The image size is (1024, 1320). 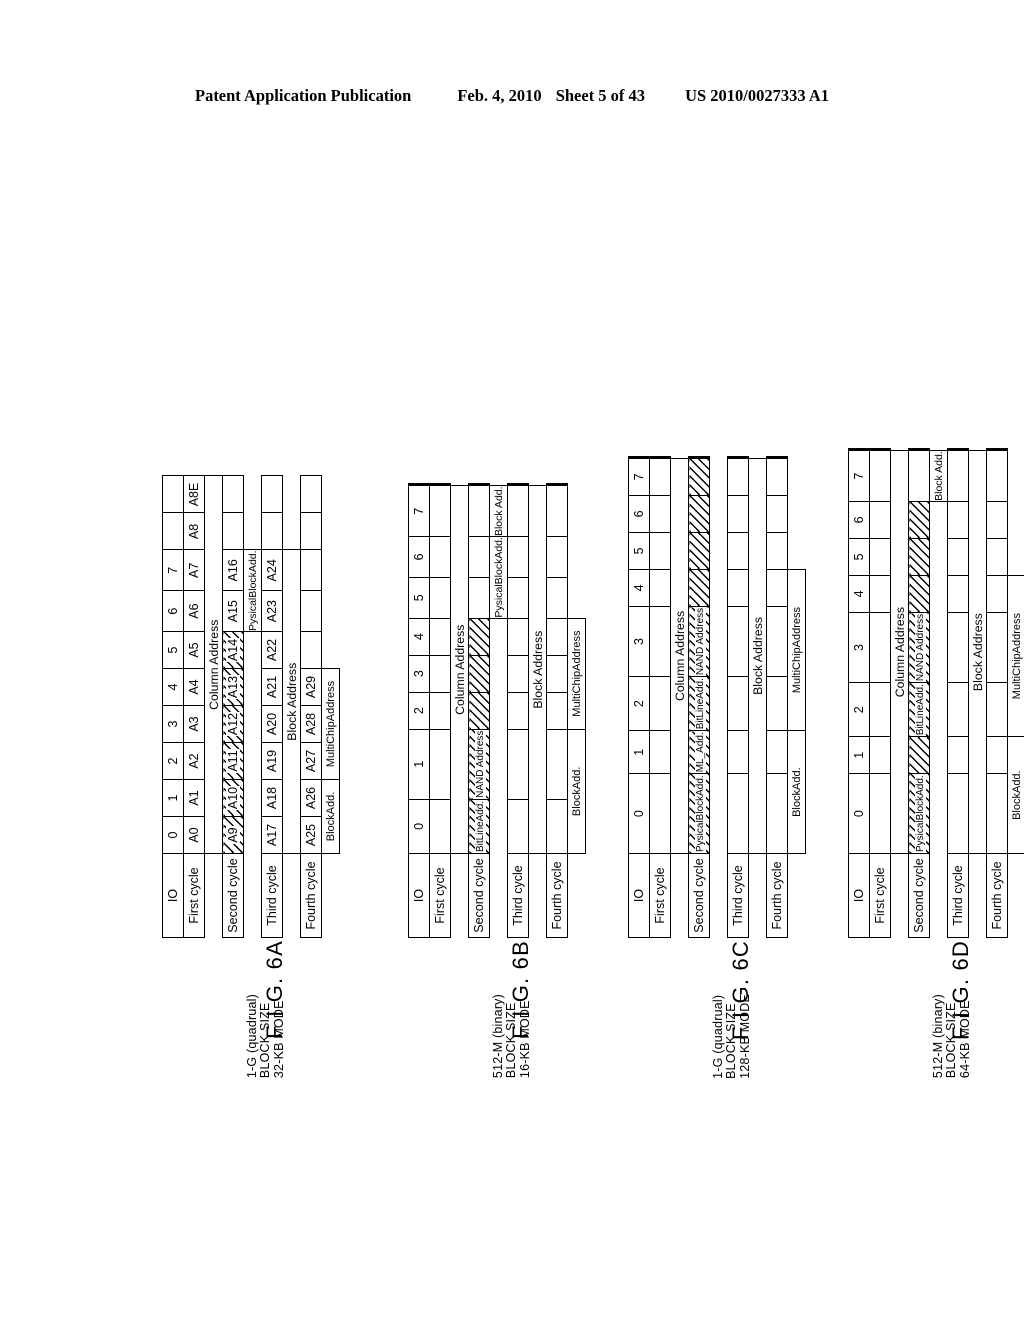 What do you see at coordinates (524, 1039) in the screenshot?
I see `mode-line: 16-KB MODE` at bounding box center [524, 1039].